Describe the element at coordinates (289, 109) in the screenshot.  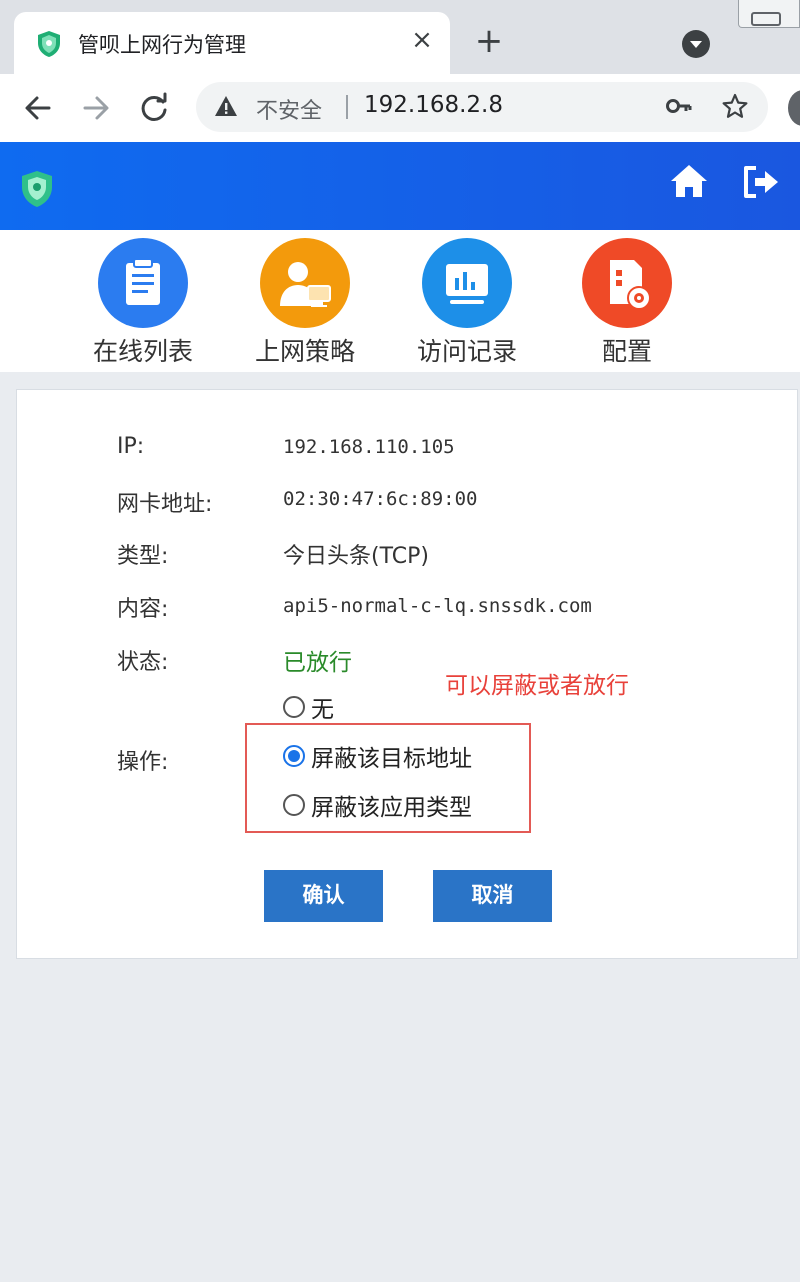
I see `not-secure-label: 不安全` at that location.